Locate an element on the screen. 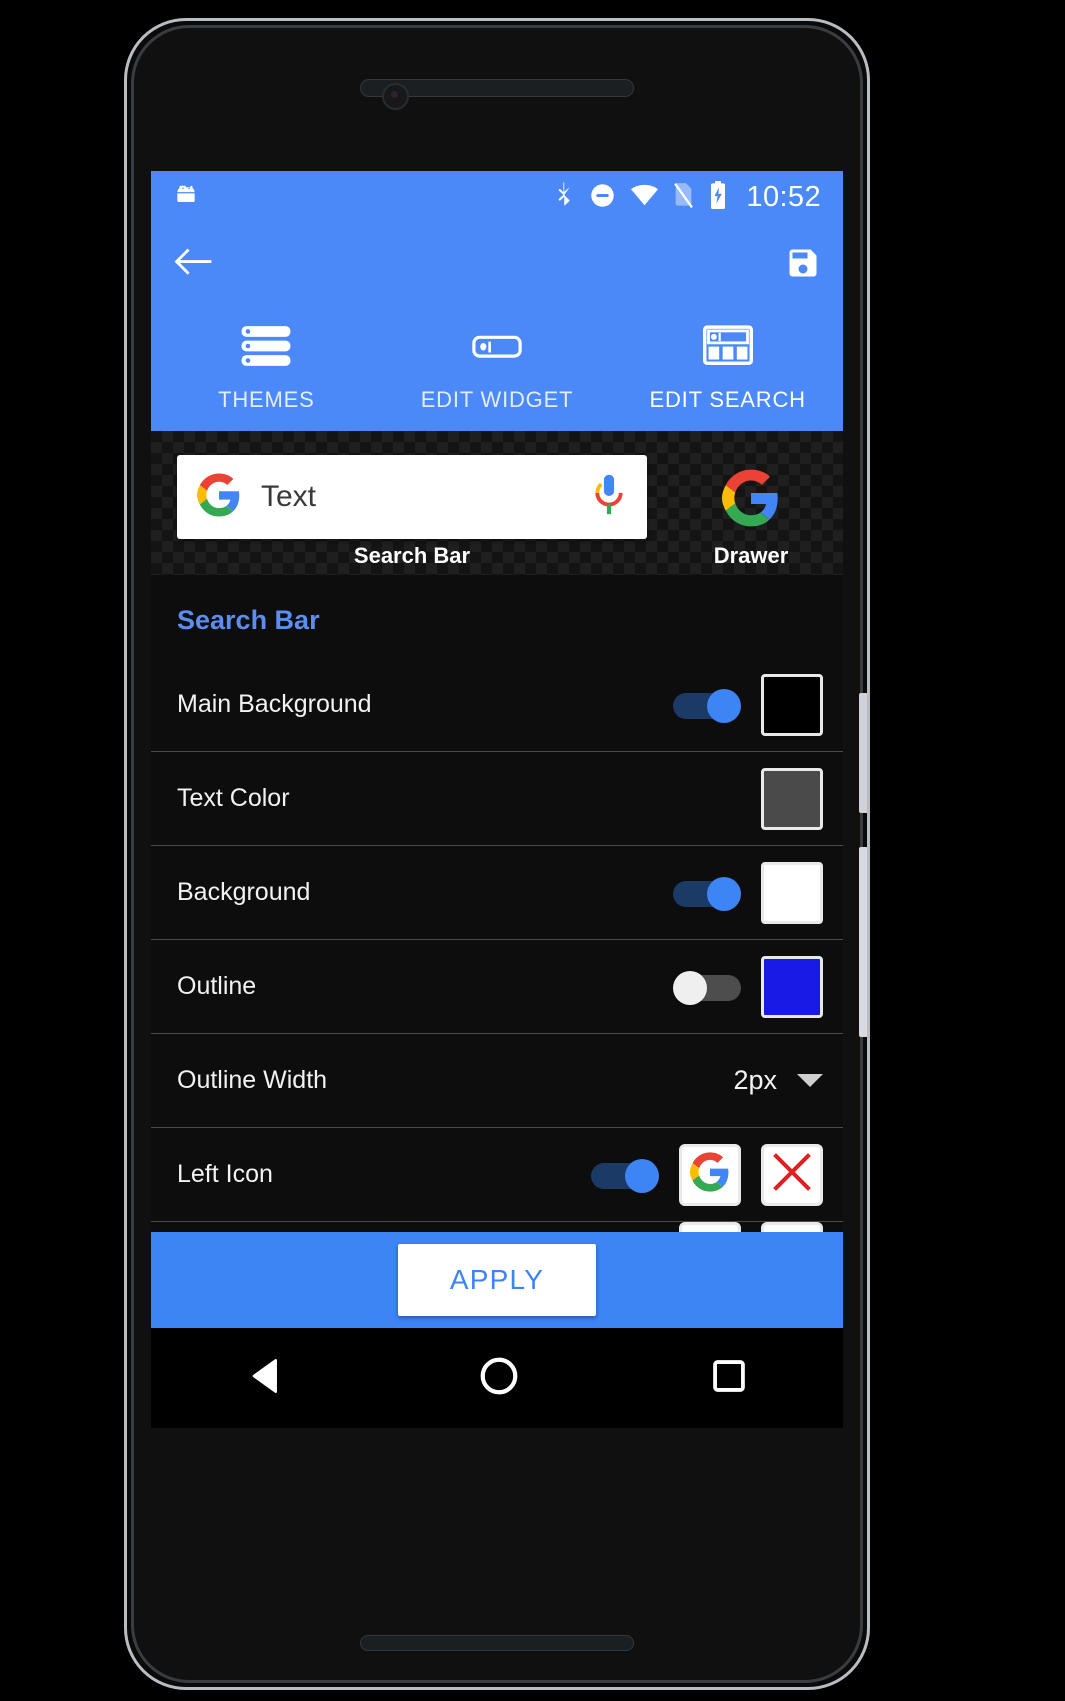 The image size is (1065, 1701). red-x-icon is located at coordinates (792, 1174).